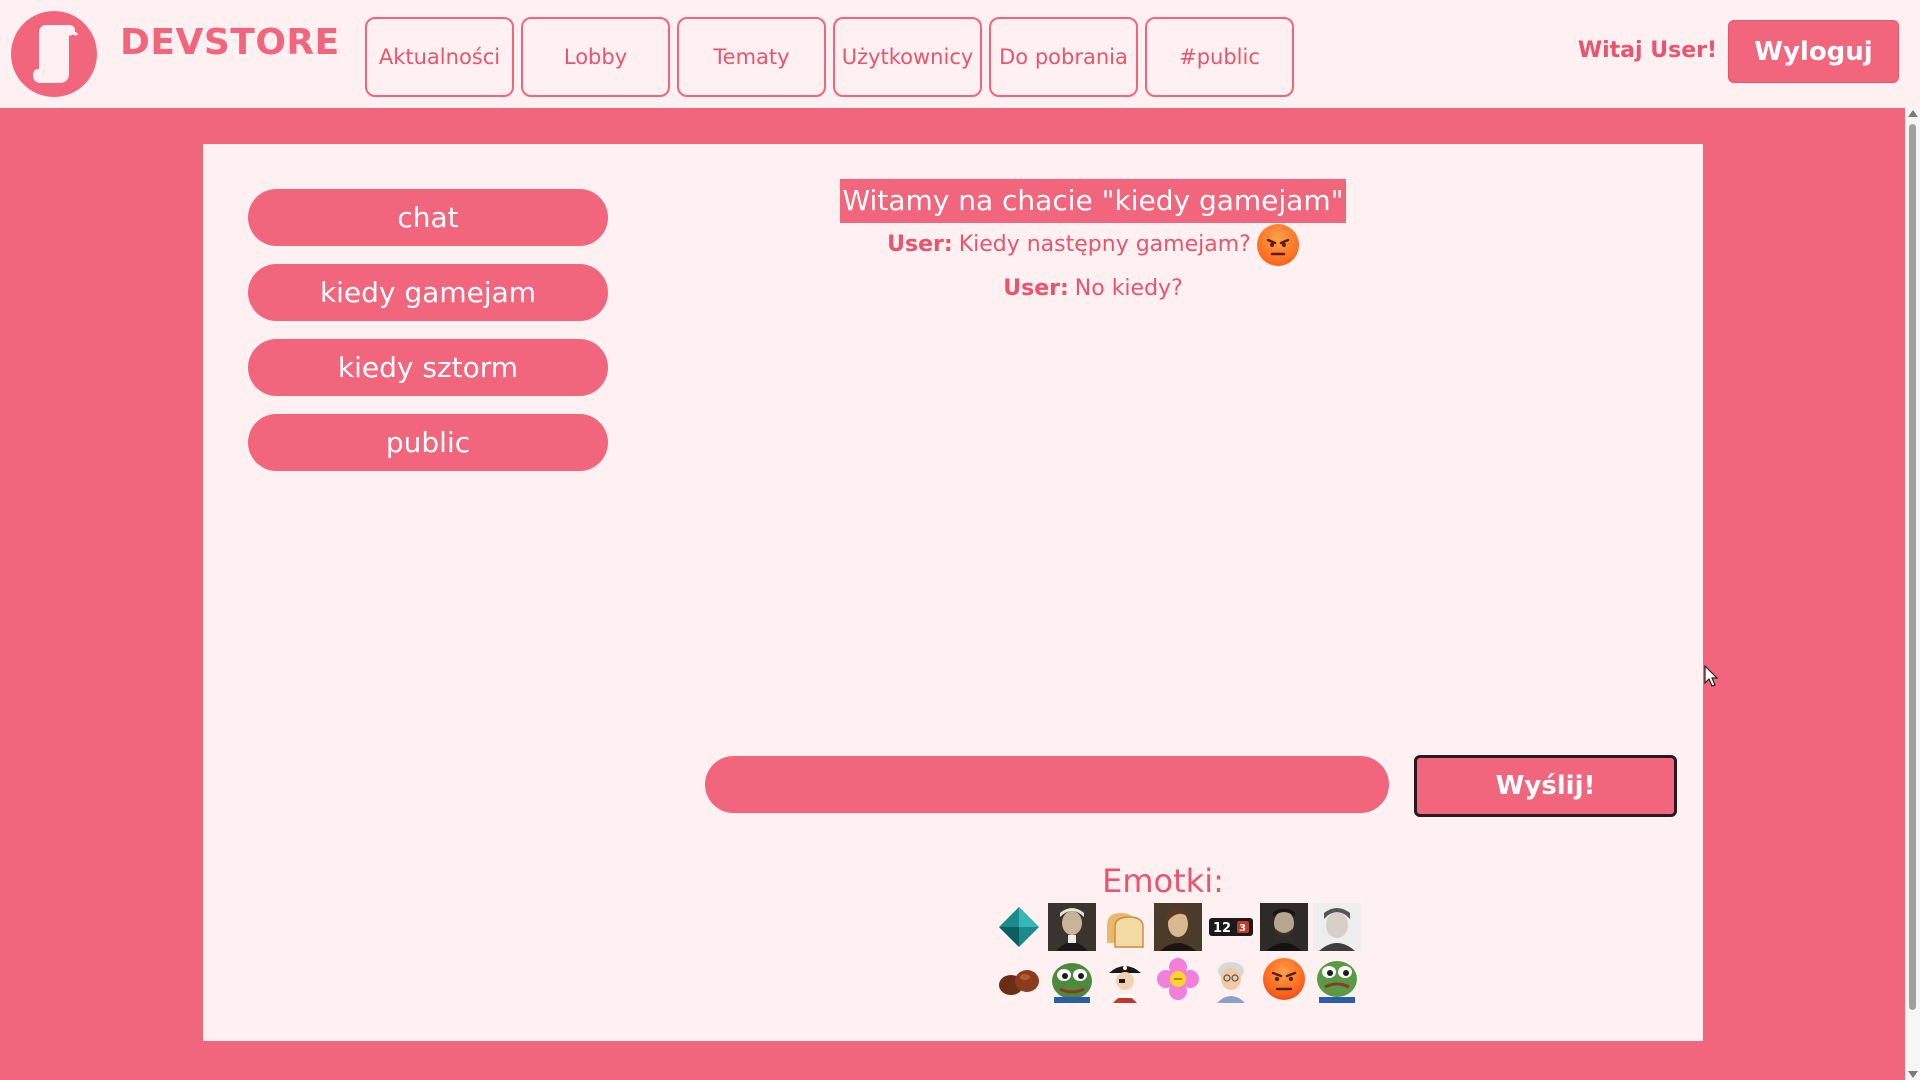 The height and width of the screenshot is (1080, 1920). I want to click on send-button: Wyślij!, so click(1545, 786).